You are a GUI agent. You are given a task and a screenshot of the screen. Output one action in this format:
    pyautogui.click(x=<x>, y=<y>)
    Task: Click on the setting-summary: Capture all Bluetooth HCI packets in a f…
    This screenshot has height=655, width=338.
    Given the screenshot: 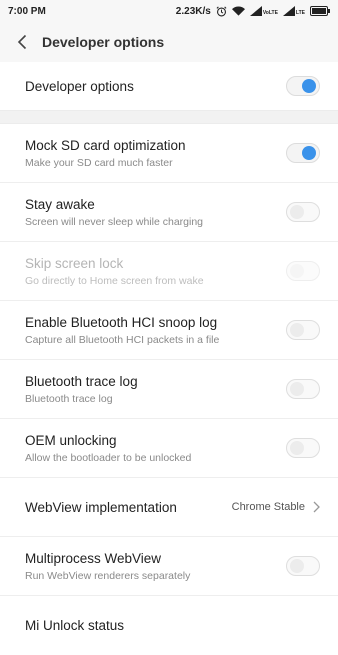 What is the action you would take?
    pyautogui.click(x=122, y=339)
    